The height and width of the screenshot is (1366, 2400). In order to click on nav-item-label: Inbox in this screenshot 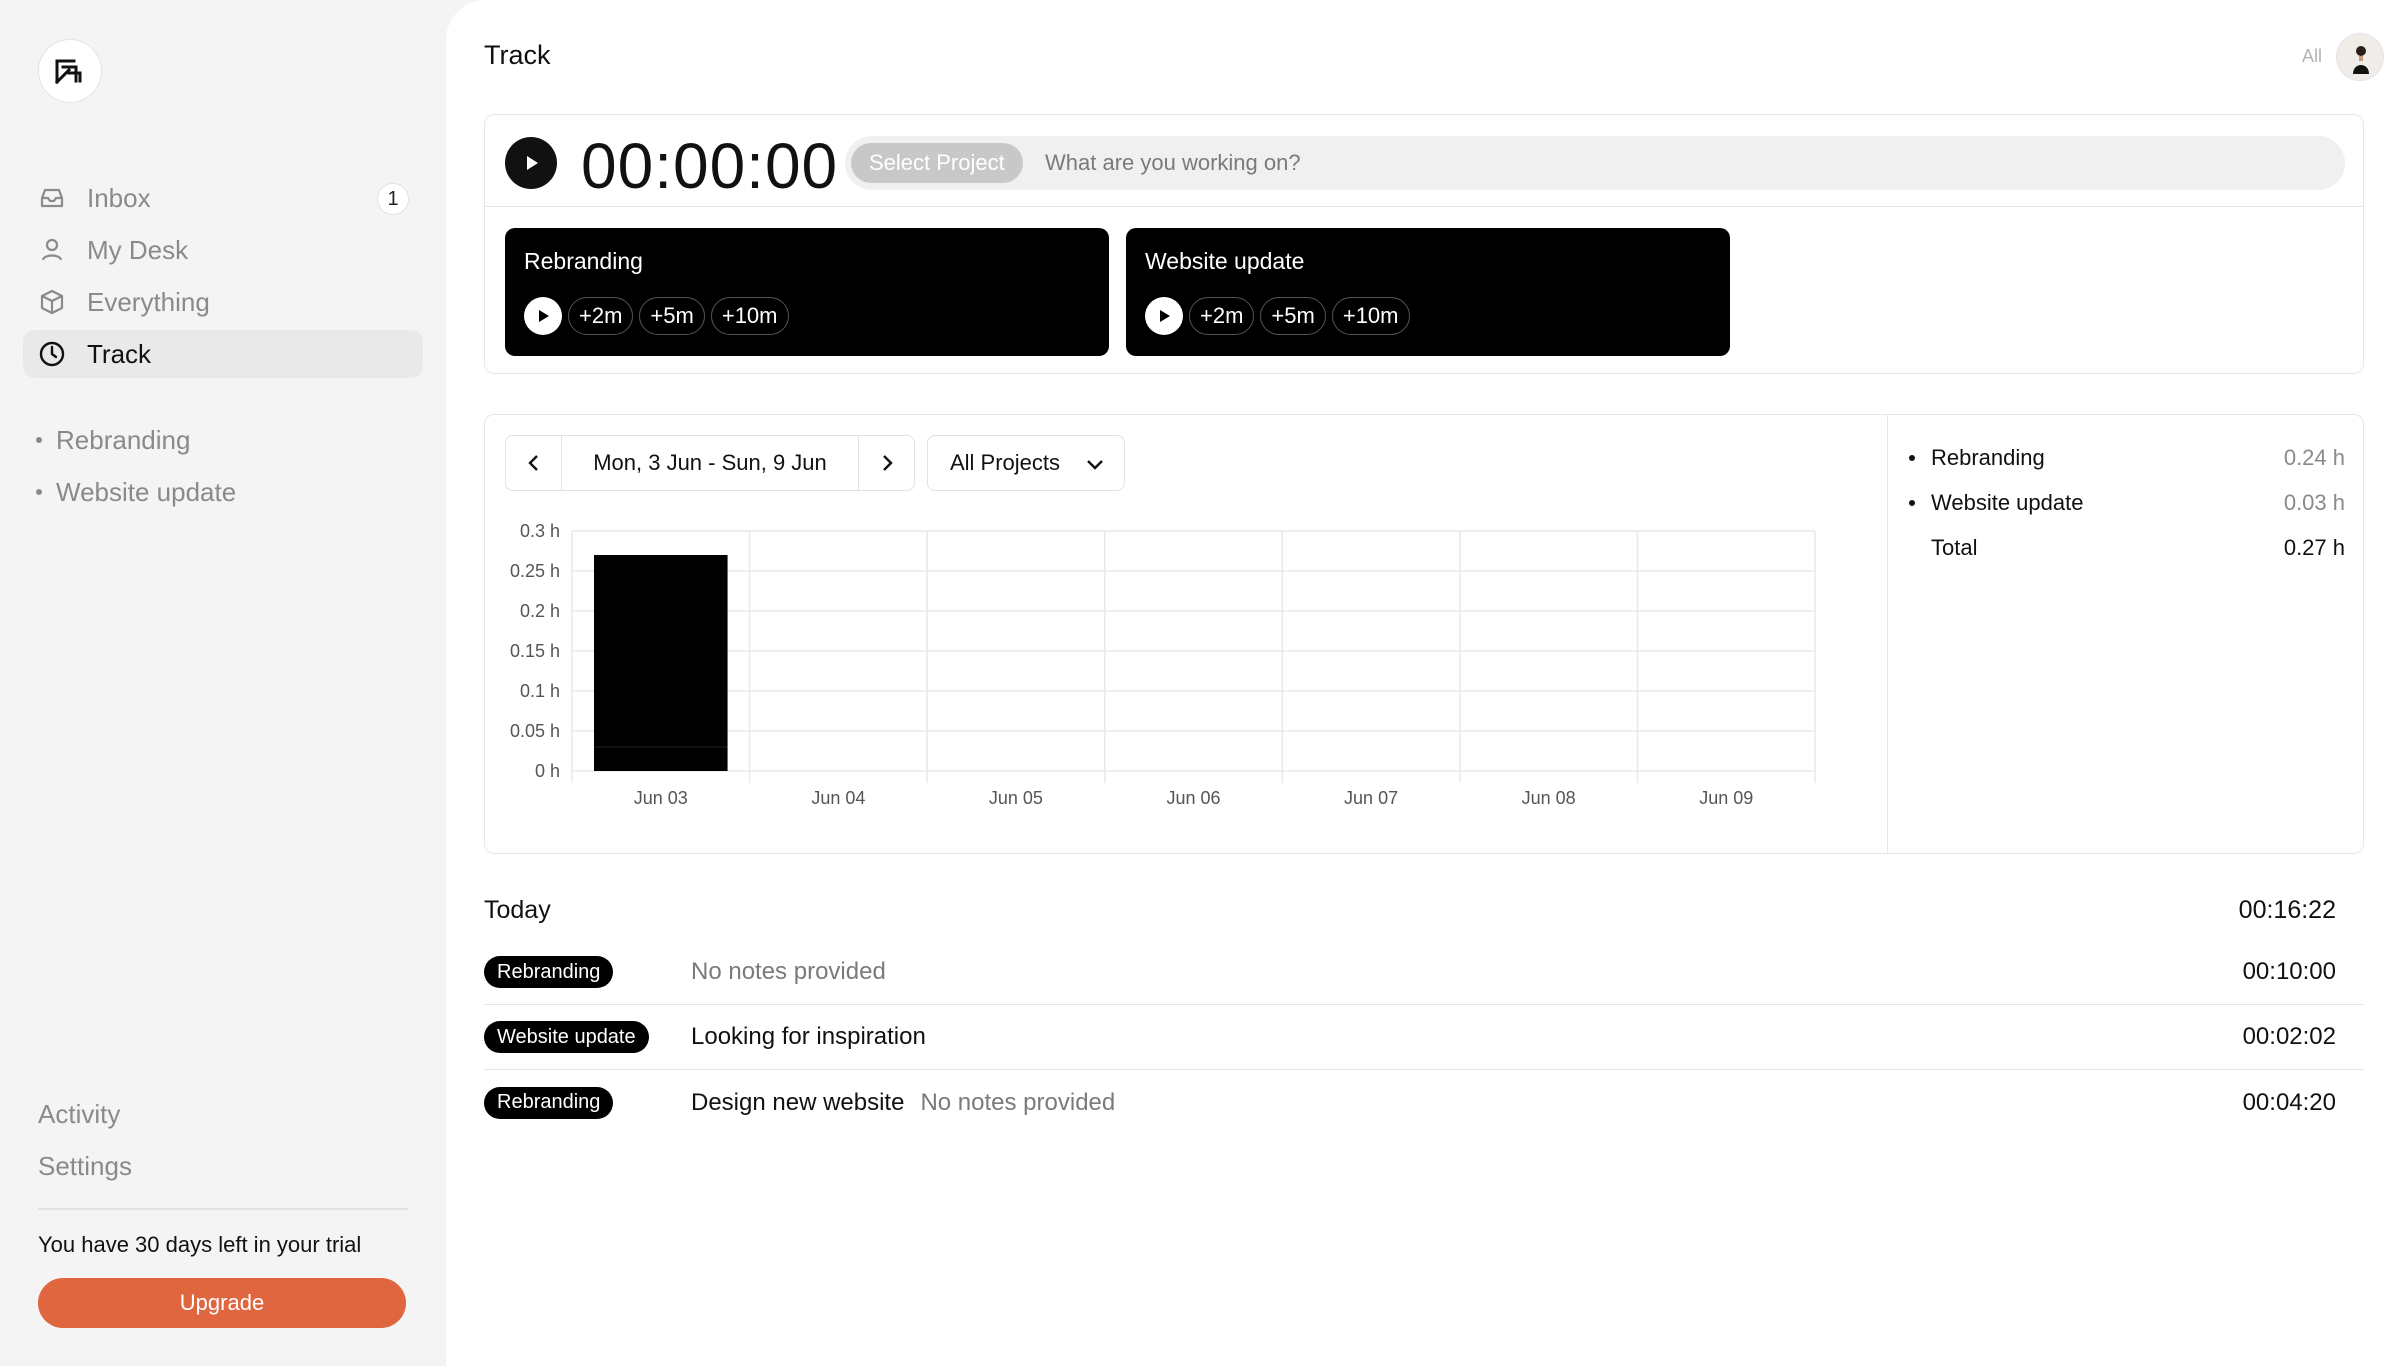, I will do `click(119, 197)`.